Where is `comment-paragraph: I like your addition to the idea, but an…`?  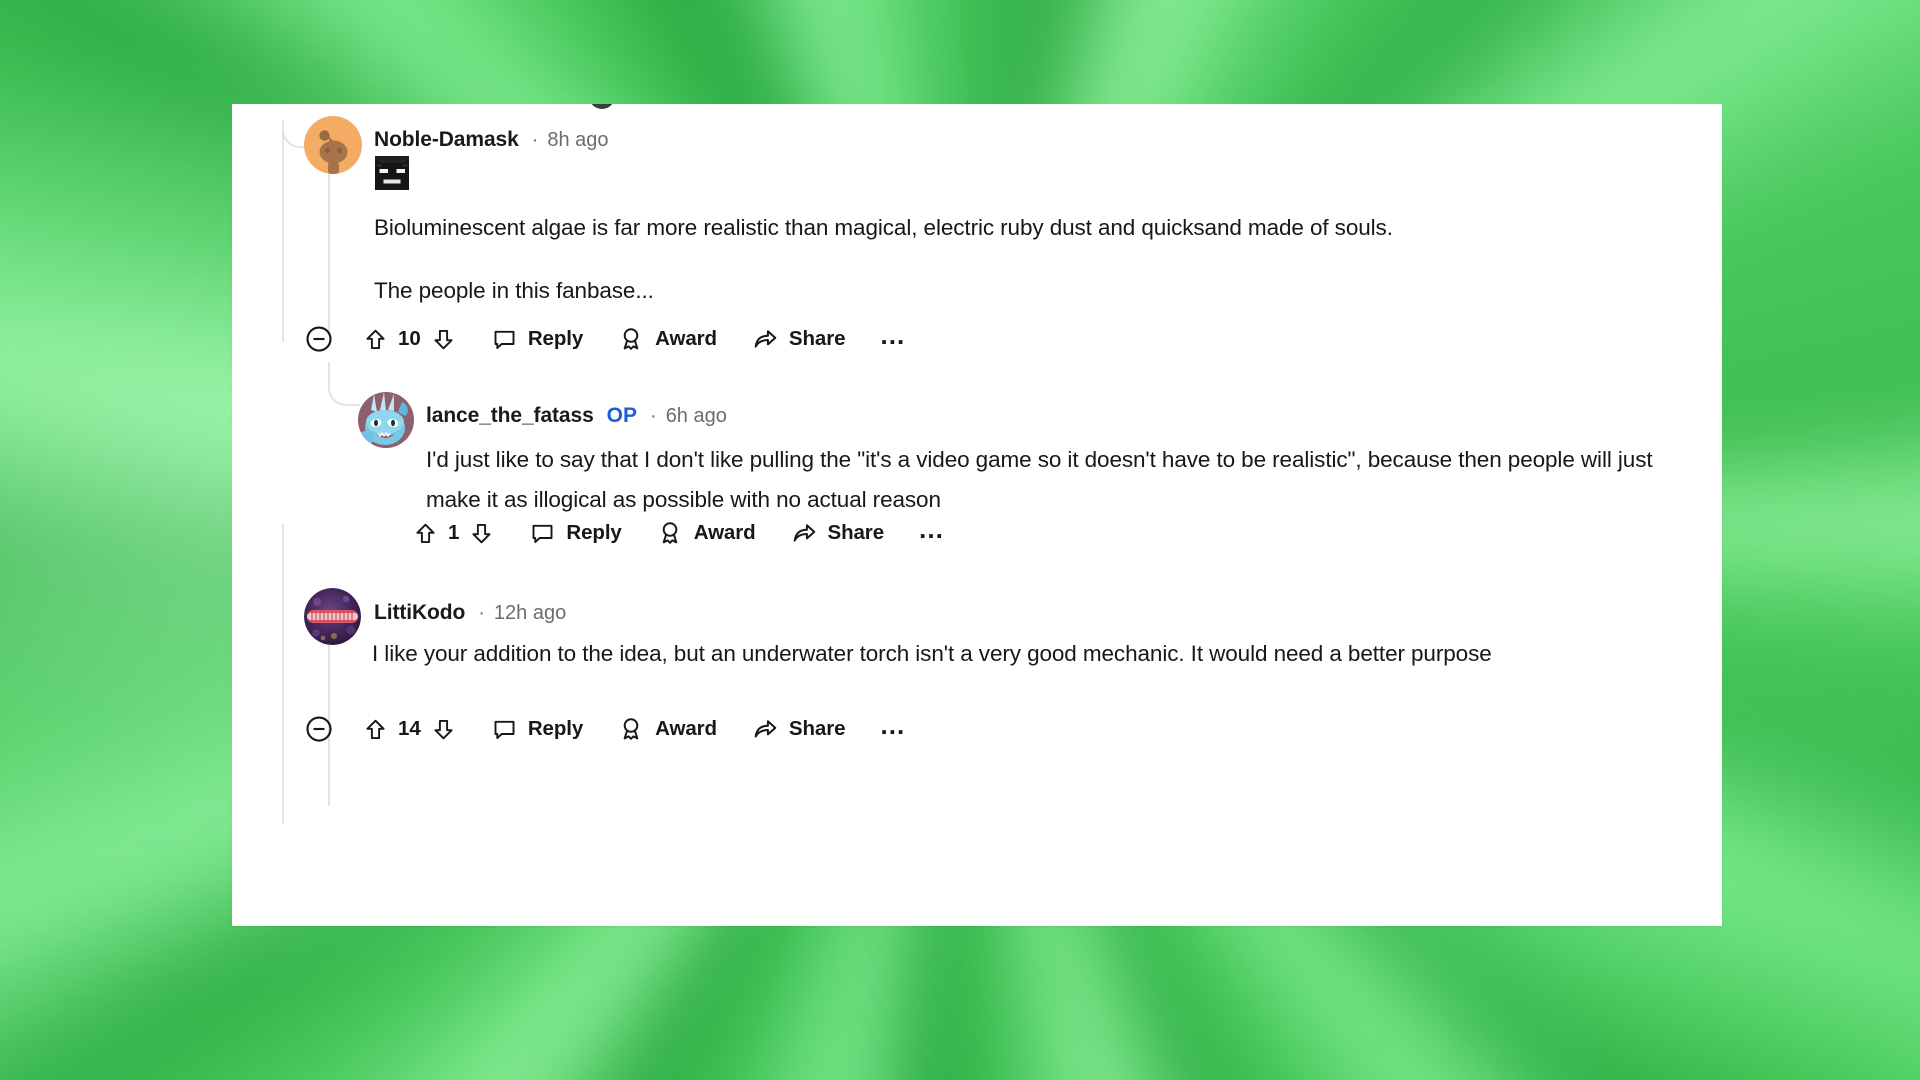 comment-paragraph: I like your addition to the idea, but an… is located at coordinates (932, 653).